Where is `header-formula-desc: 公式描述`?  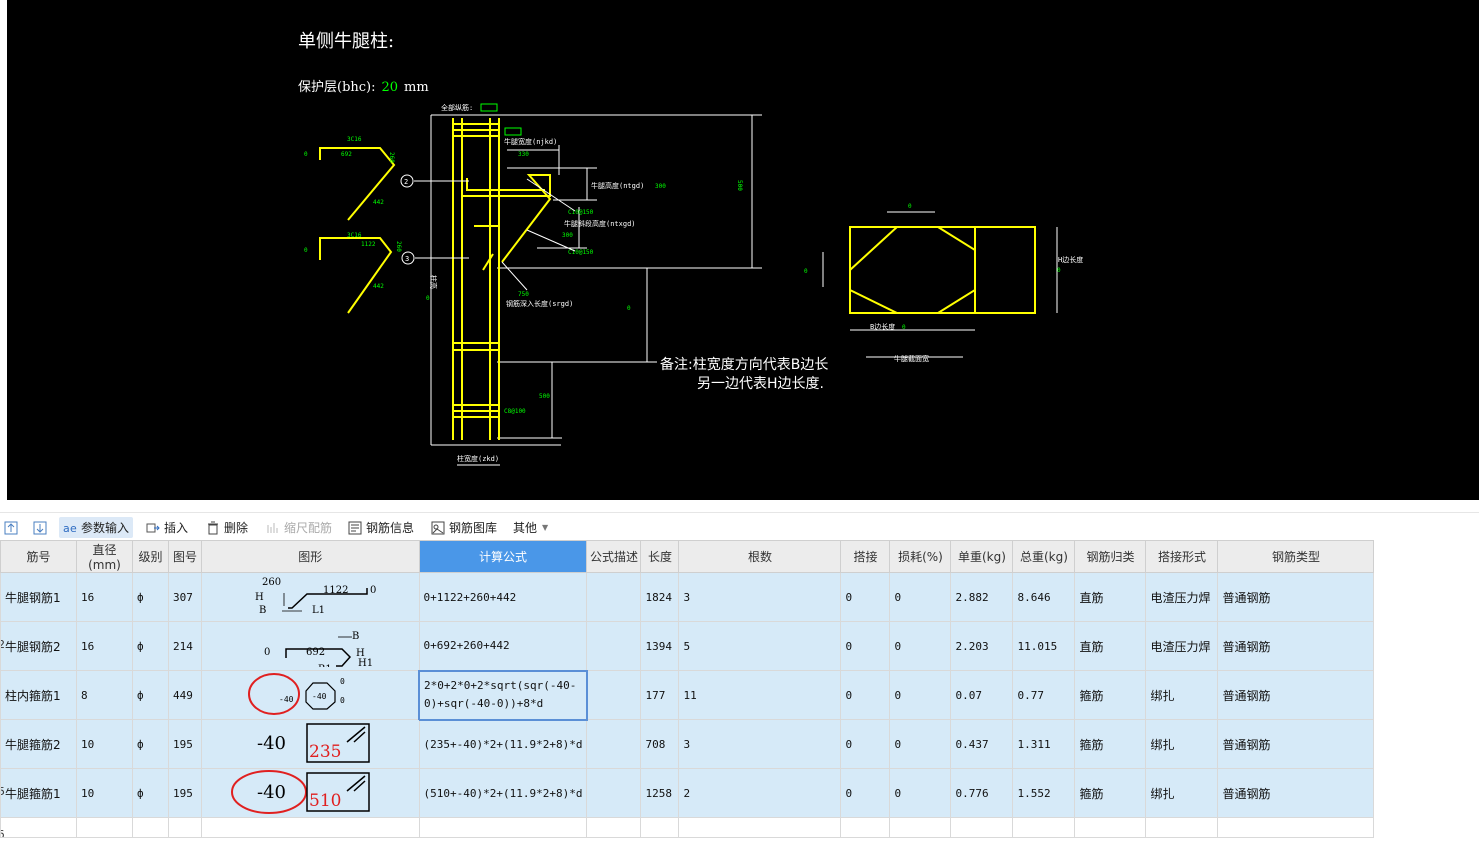 header-formula-desc: 公式描述 is located at coordinates (614, 556).